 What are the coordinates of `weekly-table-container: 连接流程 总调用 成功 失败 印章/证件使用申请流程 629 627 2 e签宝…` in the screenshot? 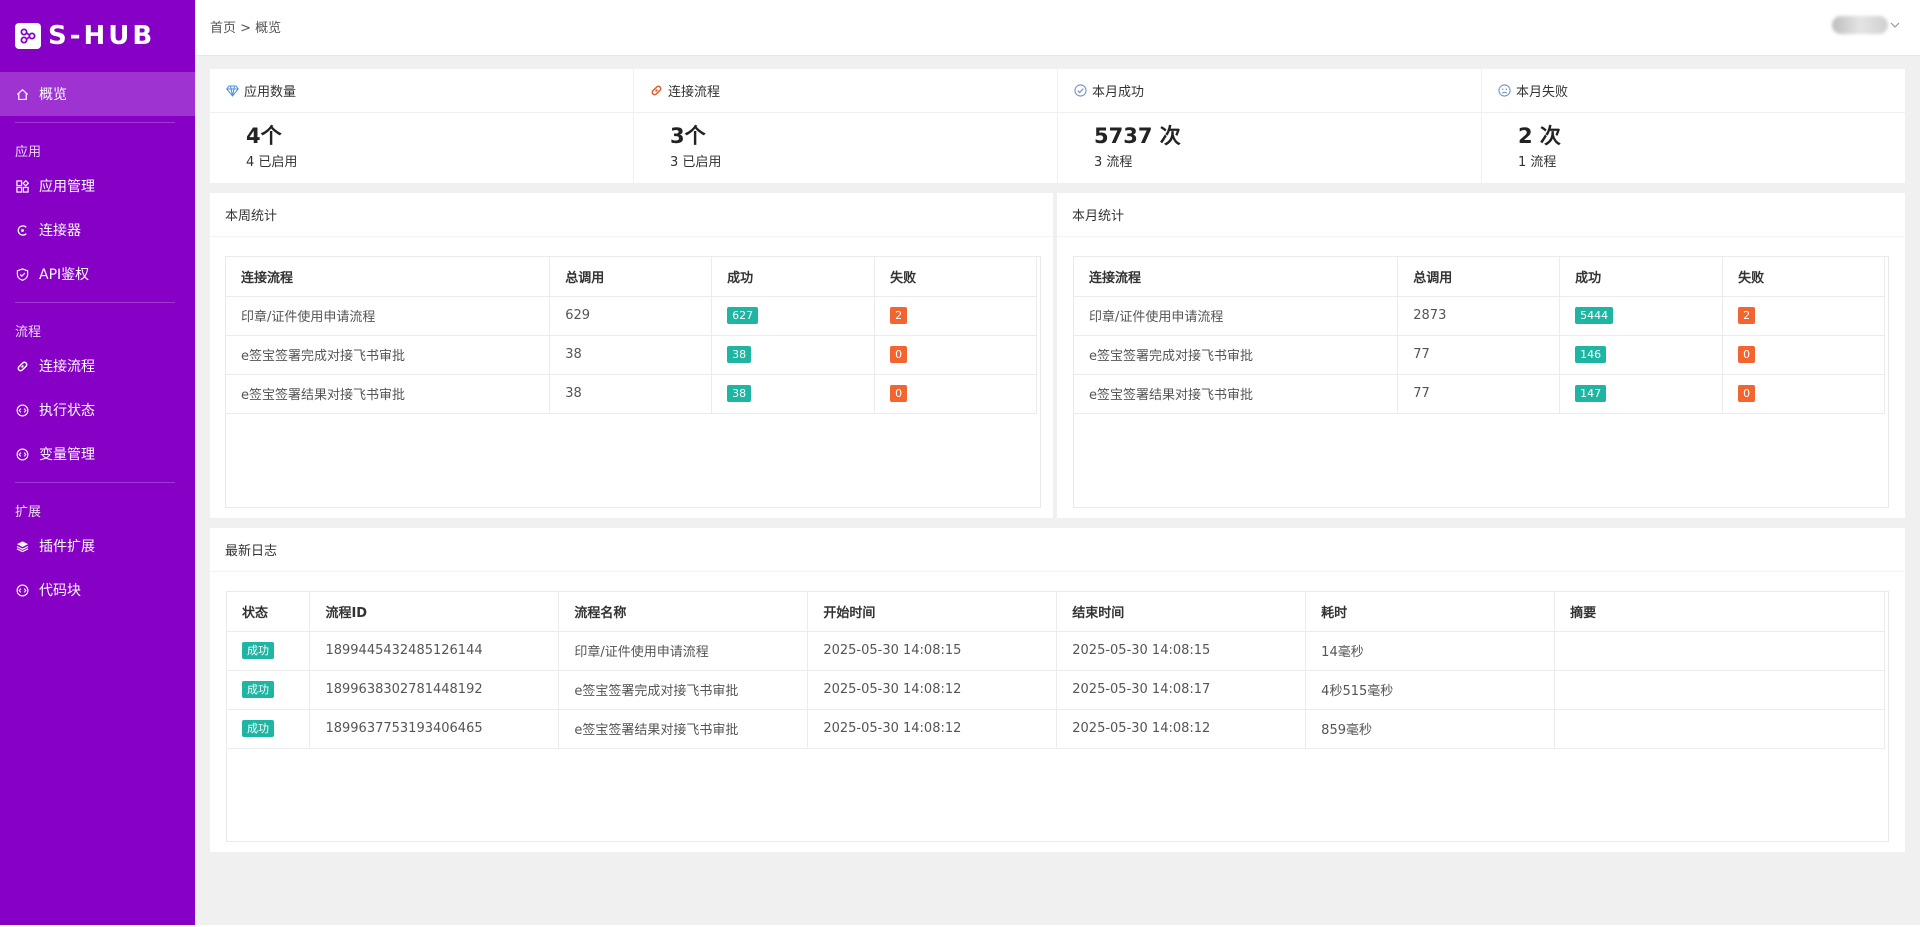 It's located at (633, 382).